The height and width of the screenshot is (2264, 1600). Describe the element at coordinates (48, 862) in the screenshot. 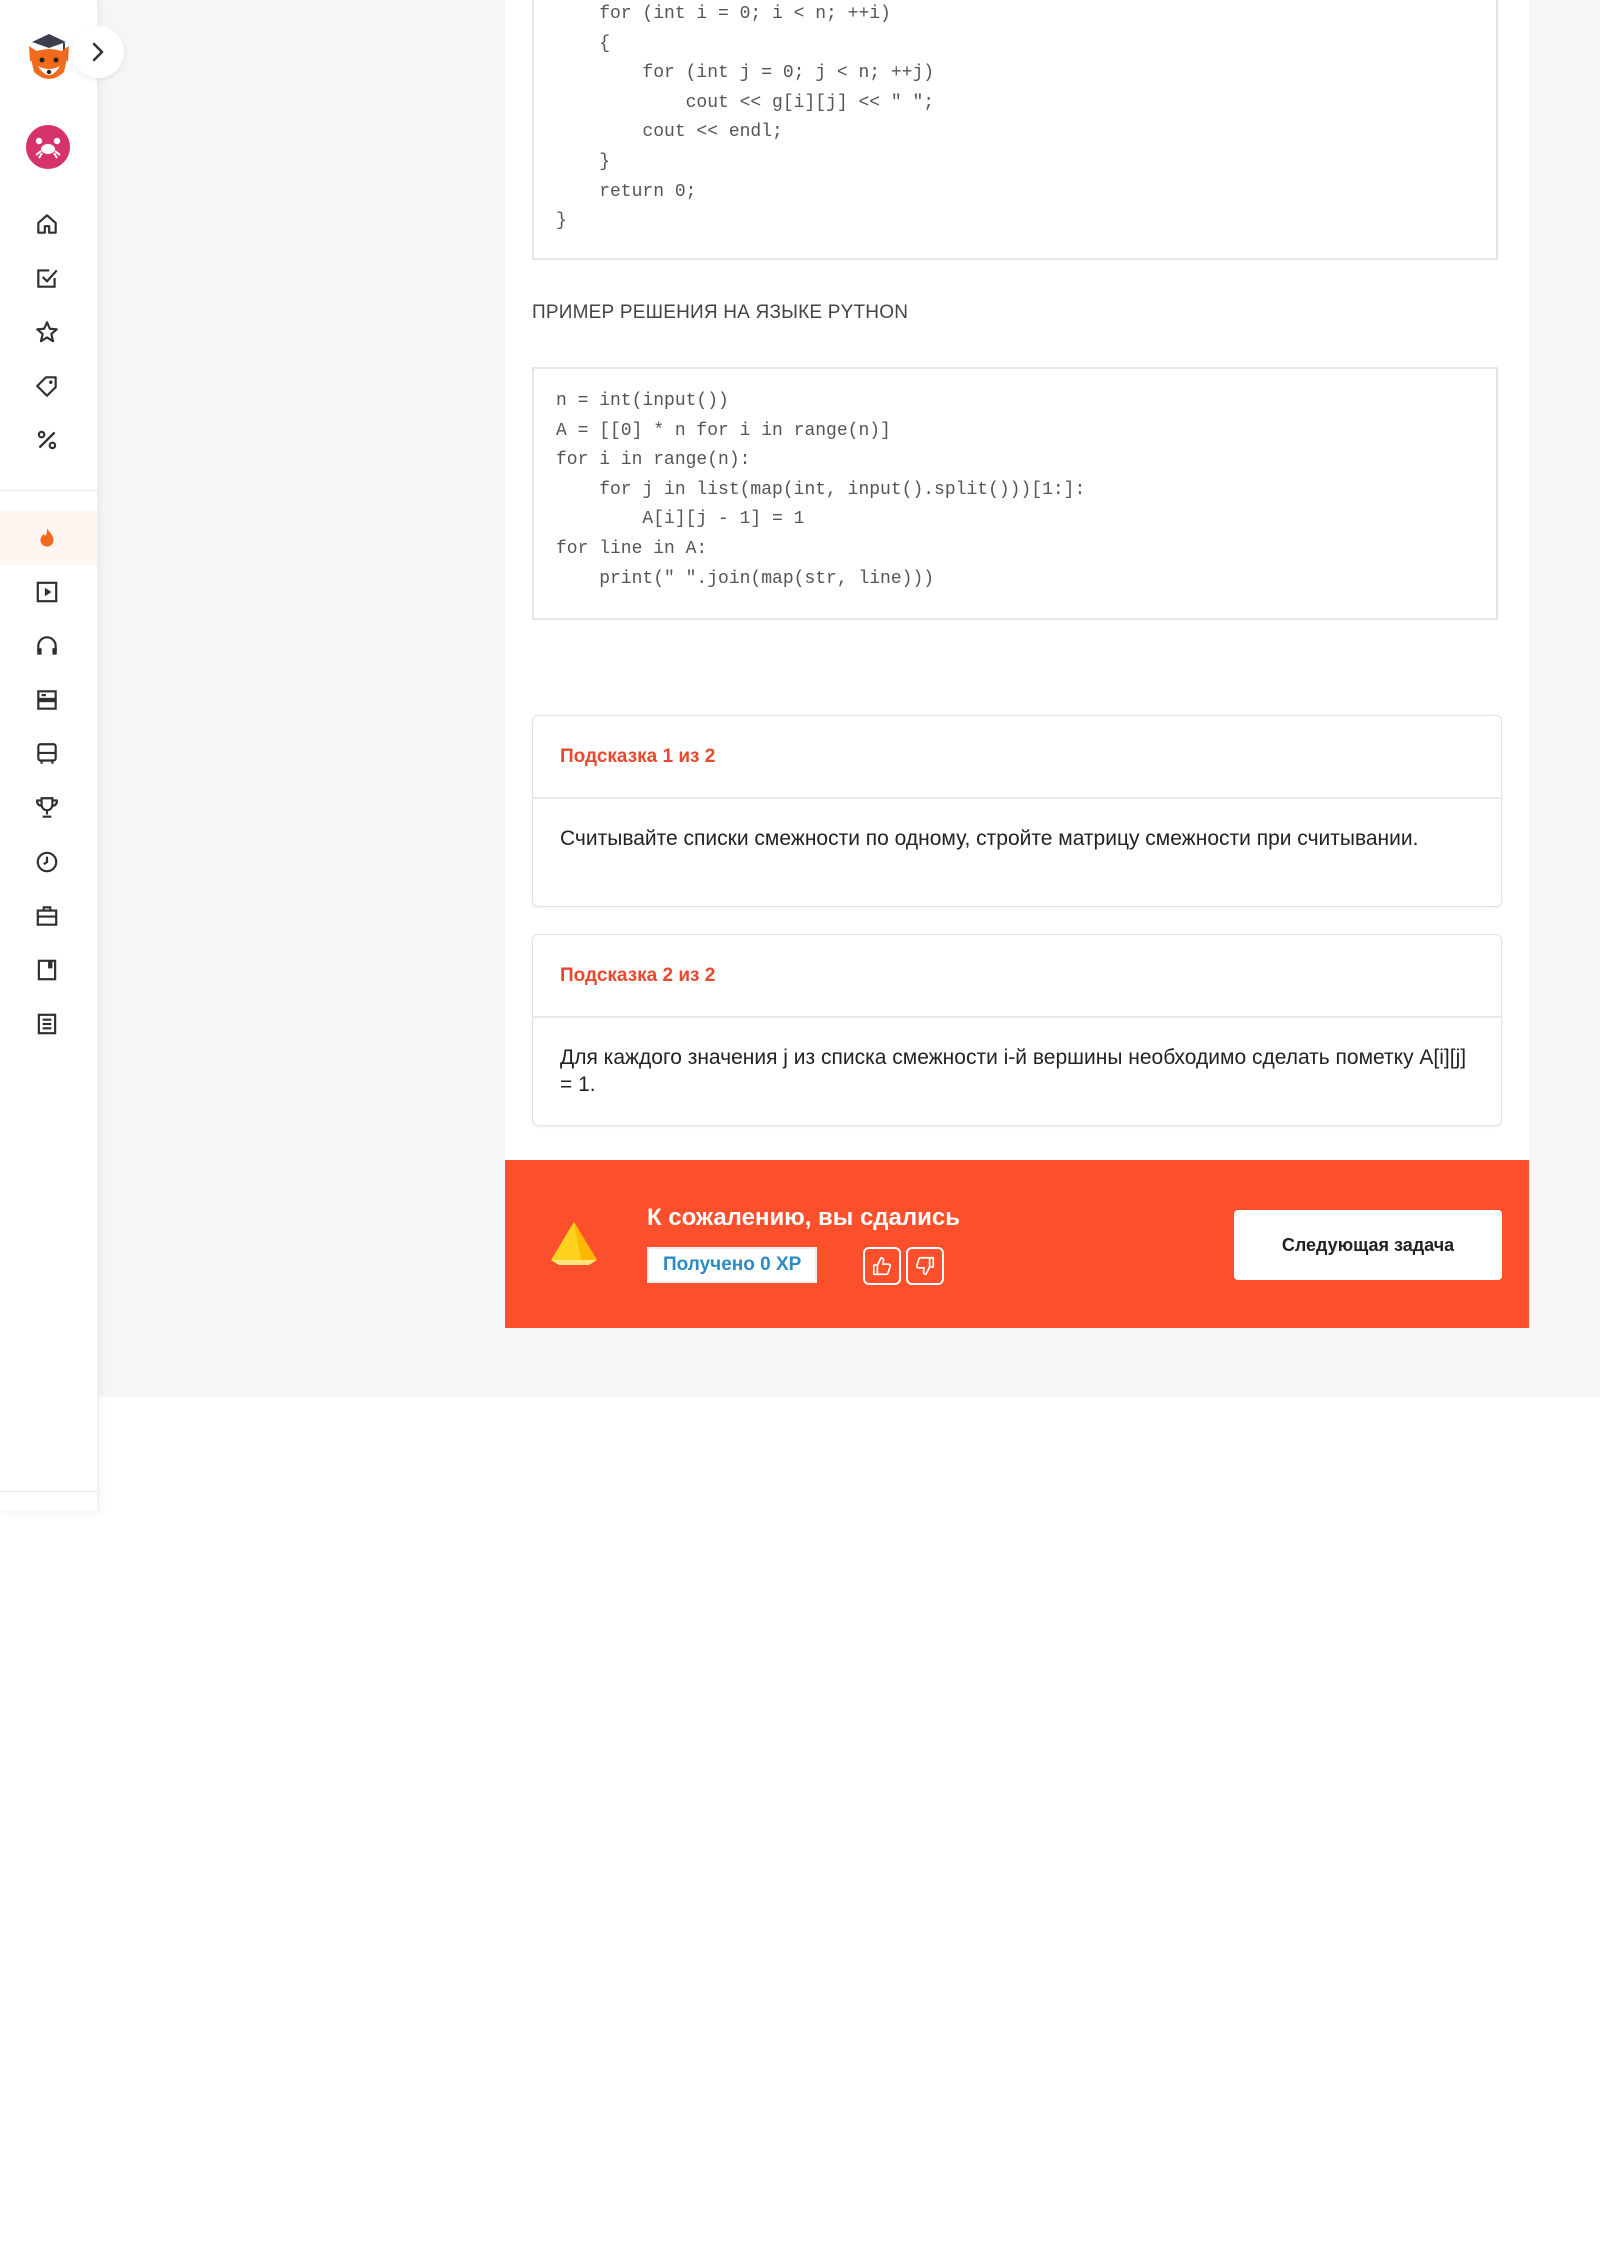

I see `clock-icon` at that location.